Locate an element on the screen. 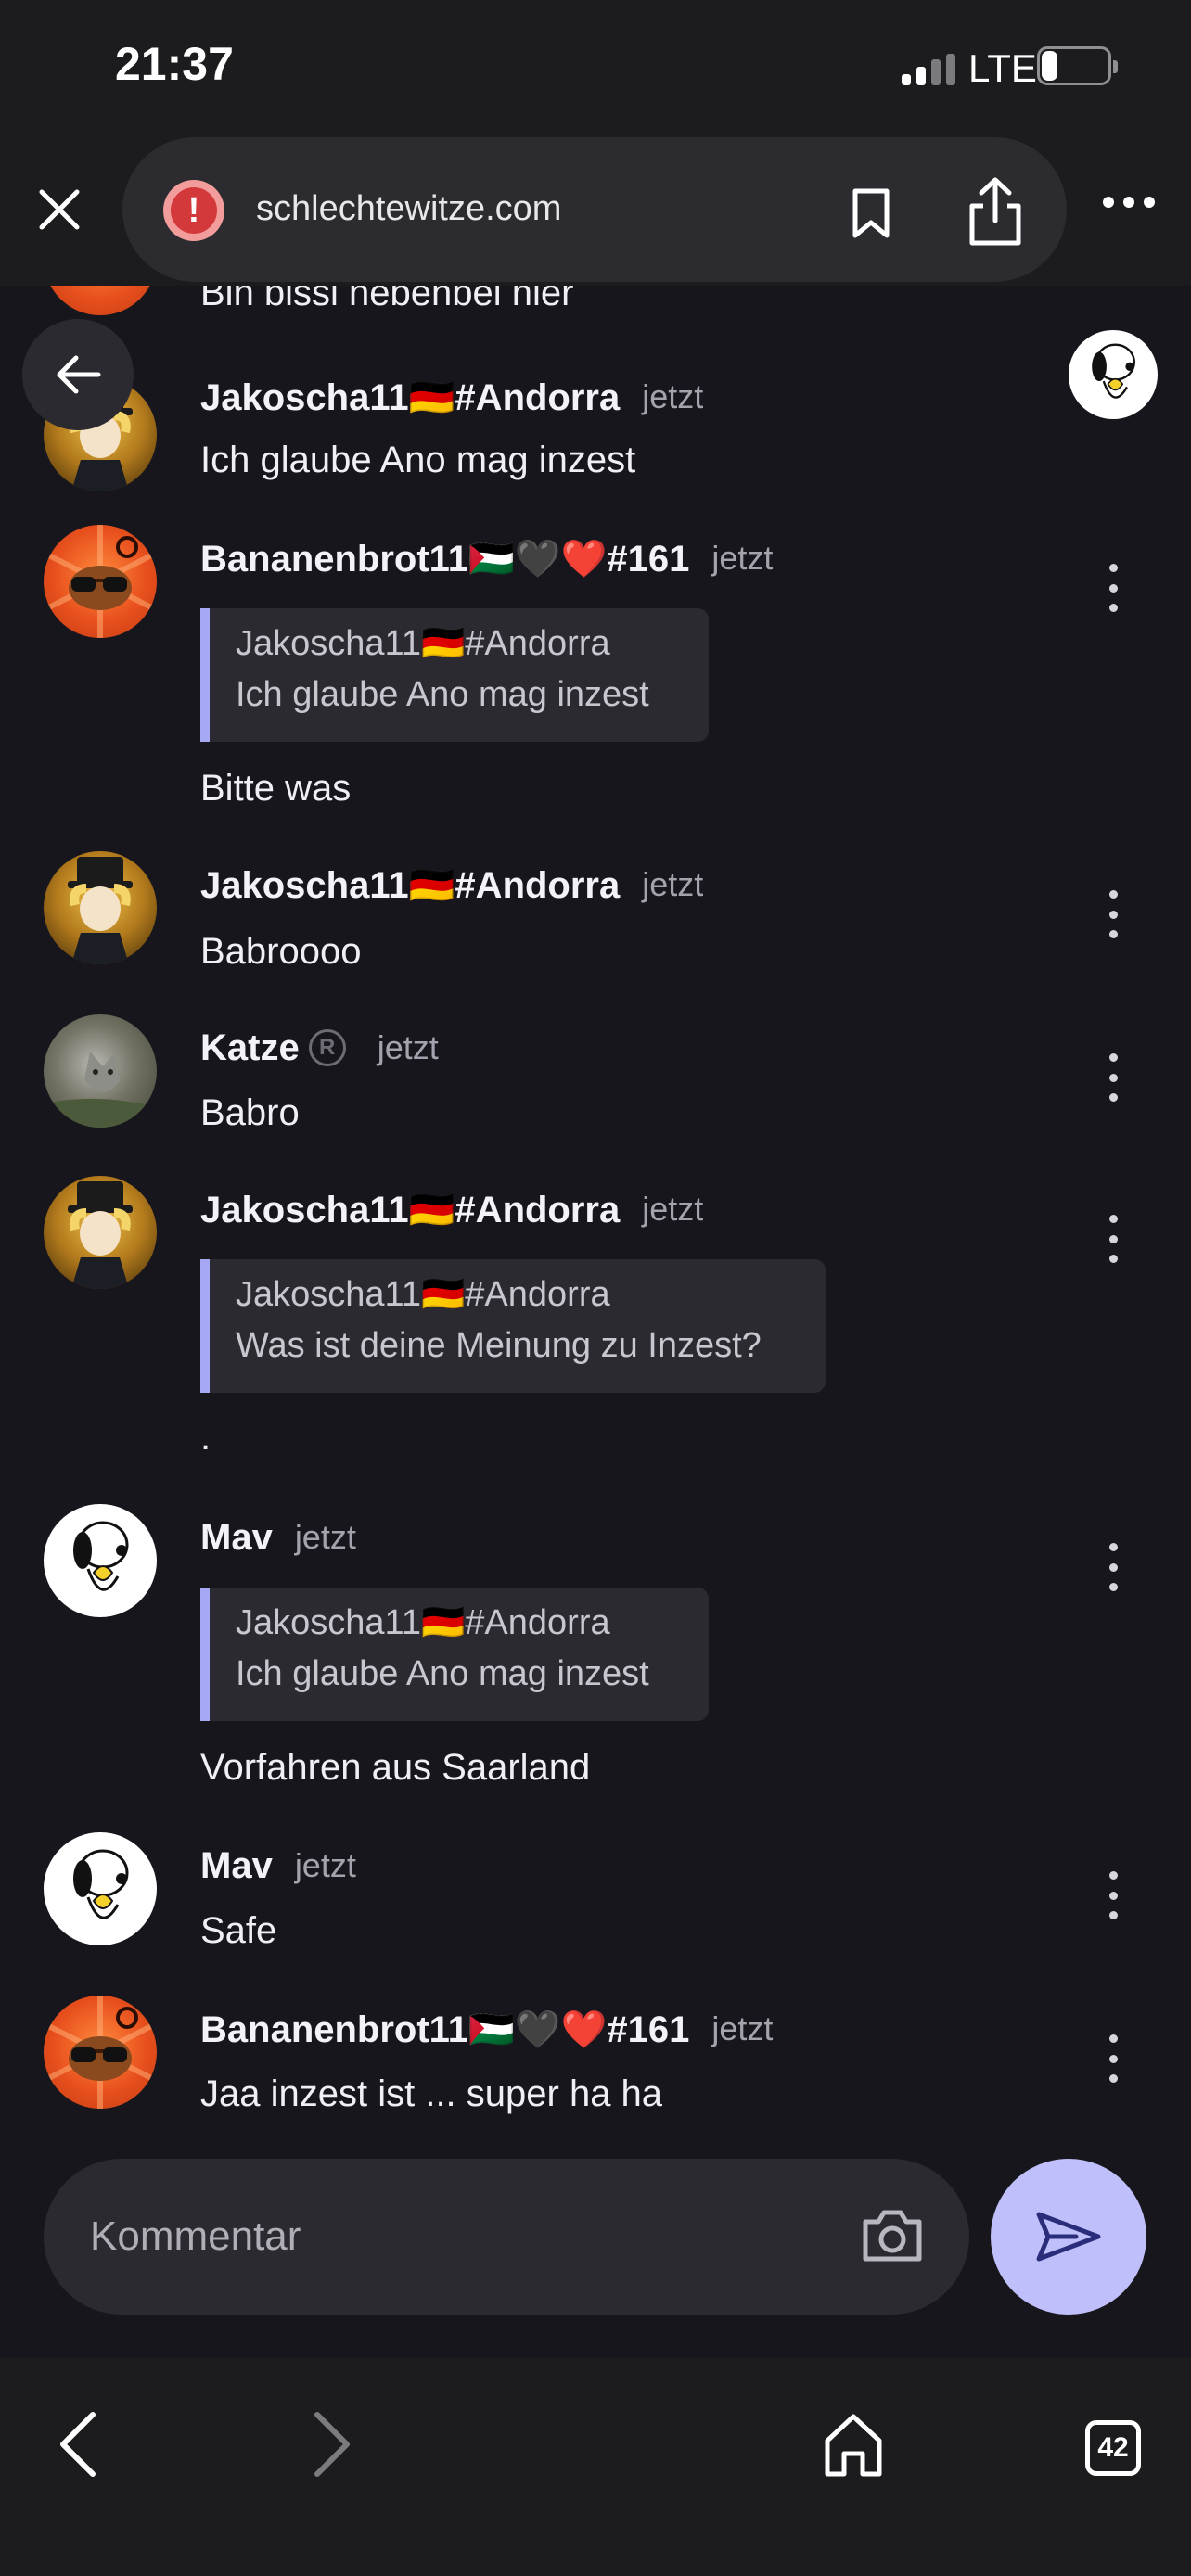  message-text: Safe is located at coordinates (238, 1930).